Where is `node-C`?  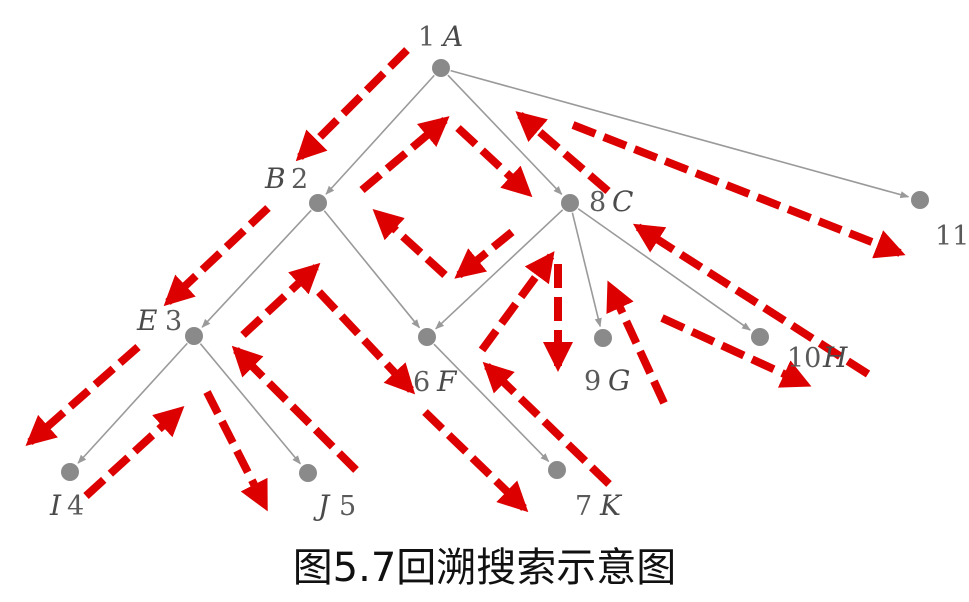 node-C is located at coordinates (570, 203).